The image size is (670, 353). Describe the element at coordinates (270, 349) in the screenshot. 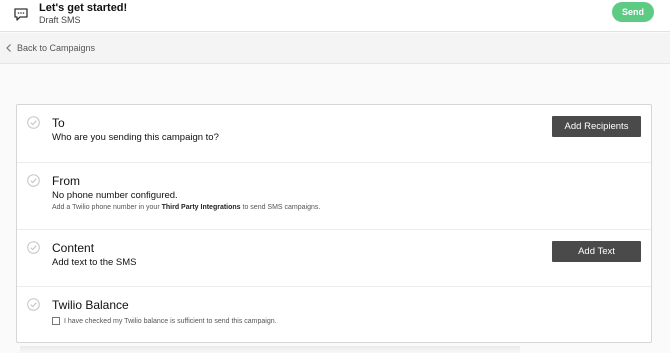

I see `footer-shadow` at that location.